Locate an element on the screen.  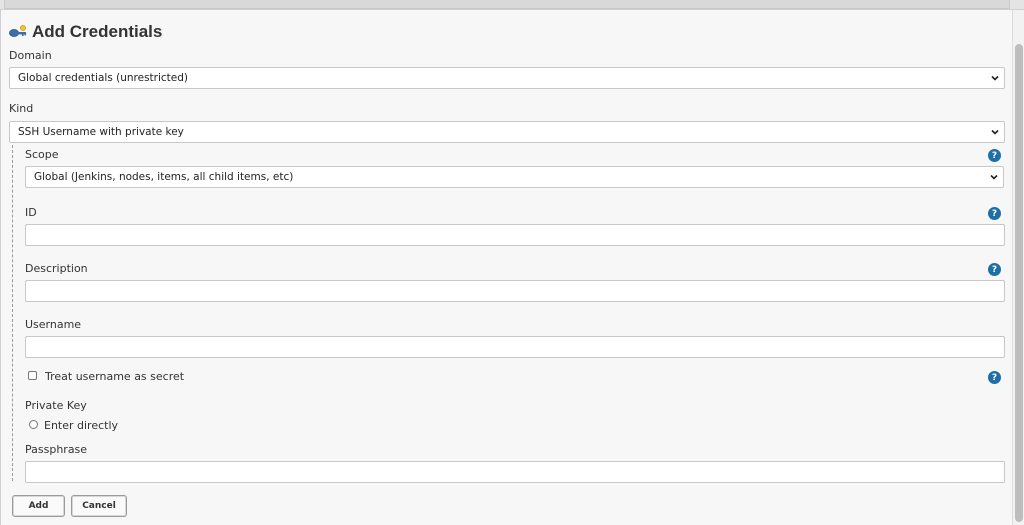
enter-directly-radio is located at coordinates (33, 424).